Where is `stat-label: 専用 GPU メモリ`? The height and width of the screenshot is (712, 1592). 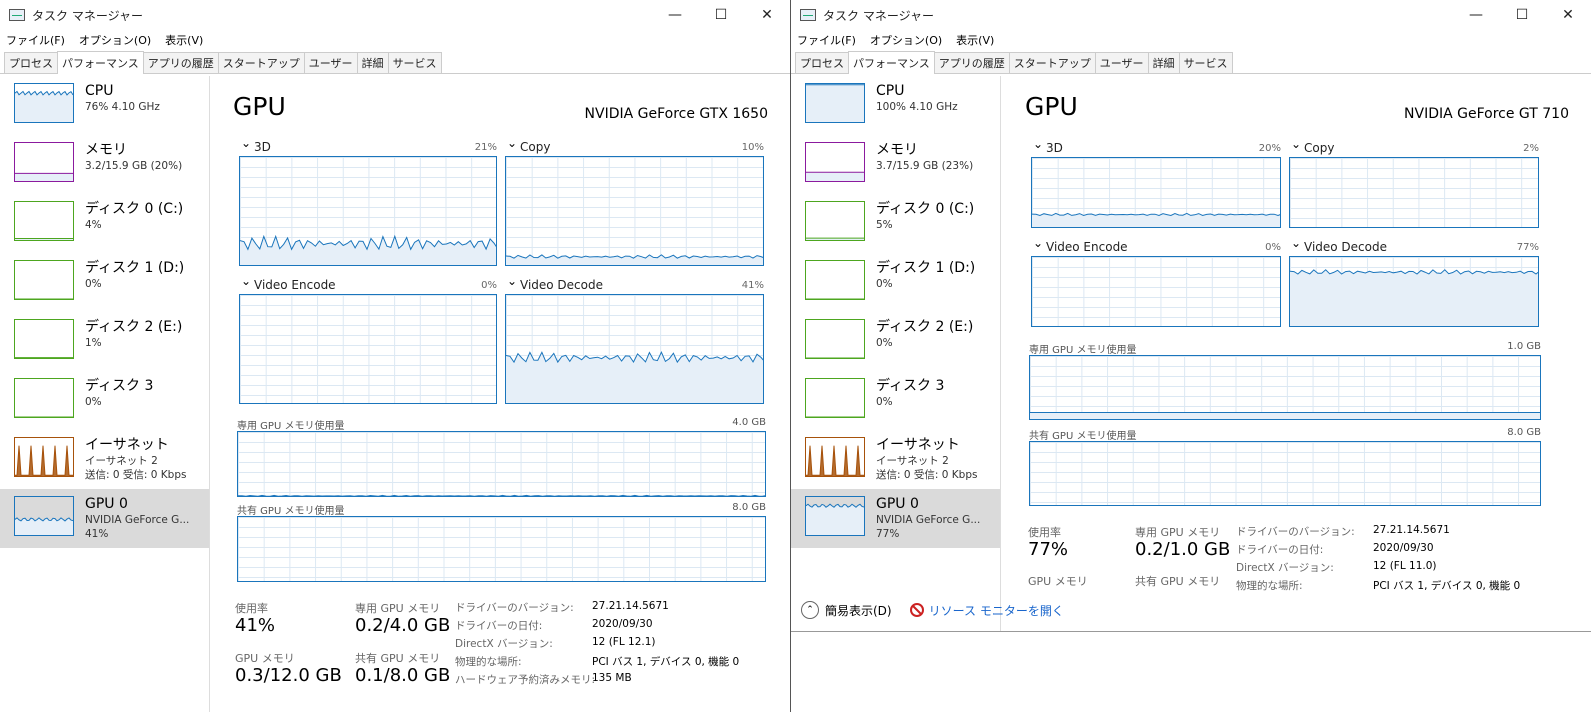 stat-label: 専用 GPU メモリ is located at coordinates (398, 608).